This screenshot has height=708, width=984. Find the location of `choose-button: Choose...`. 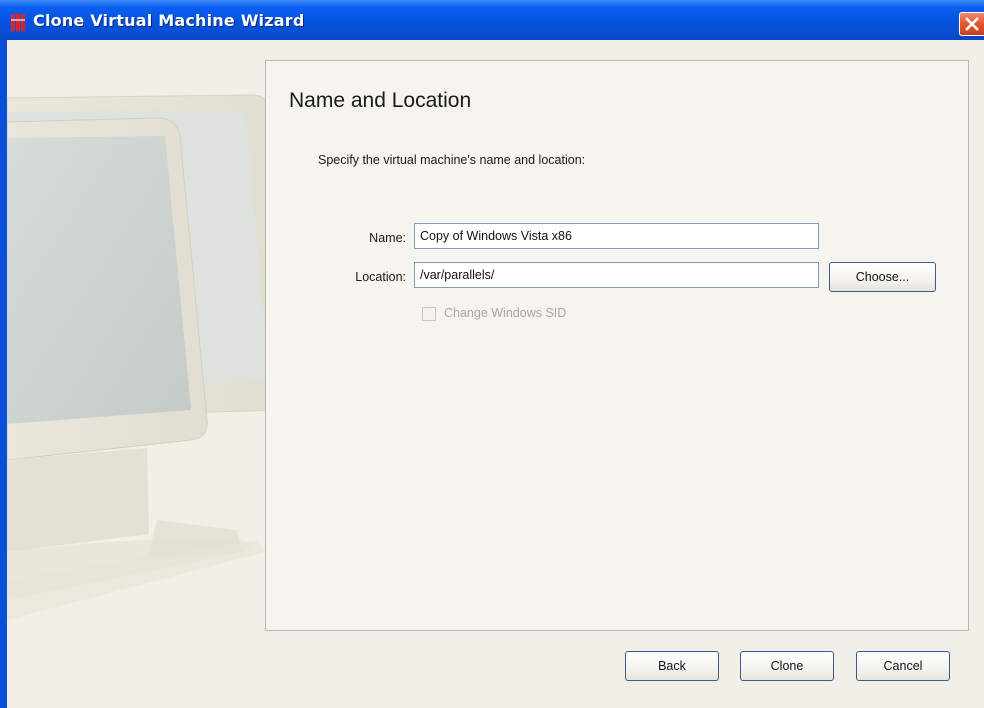

choose-button: Choose... is located at coordinates (882, 277).